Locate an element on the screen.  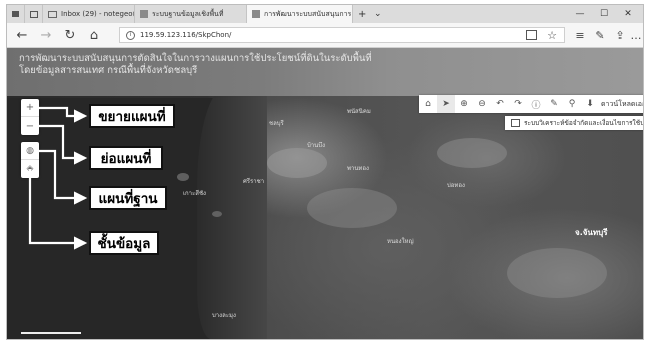
map-scale-bar is located at coordinates (51, 331).